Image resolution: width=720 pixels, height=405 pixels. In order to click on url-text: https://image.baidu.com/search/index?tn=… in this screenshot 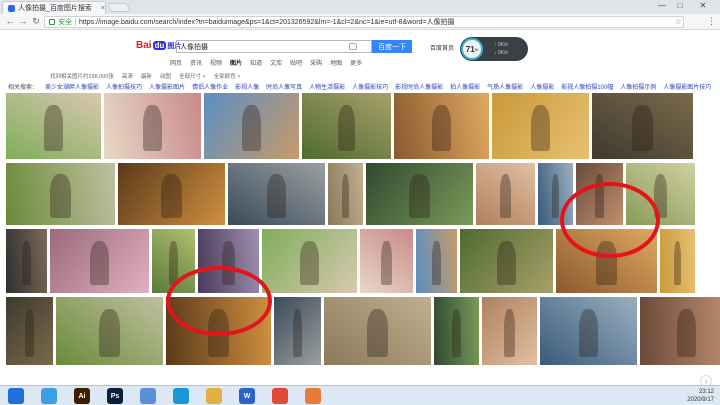, I will do `click(267, 22)`.